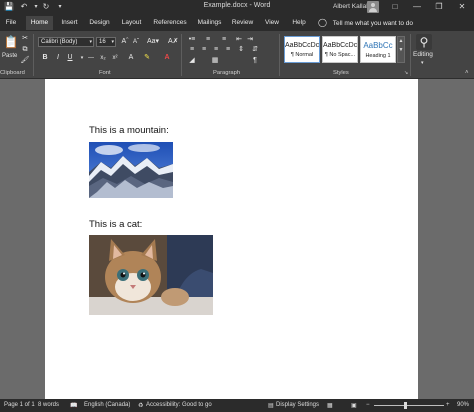  What do you see at coordinates (209, 23) in the screenshot?
I see `tab-mailings: Mailings` at bounding box center [209, 23].